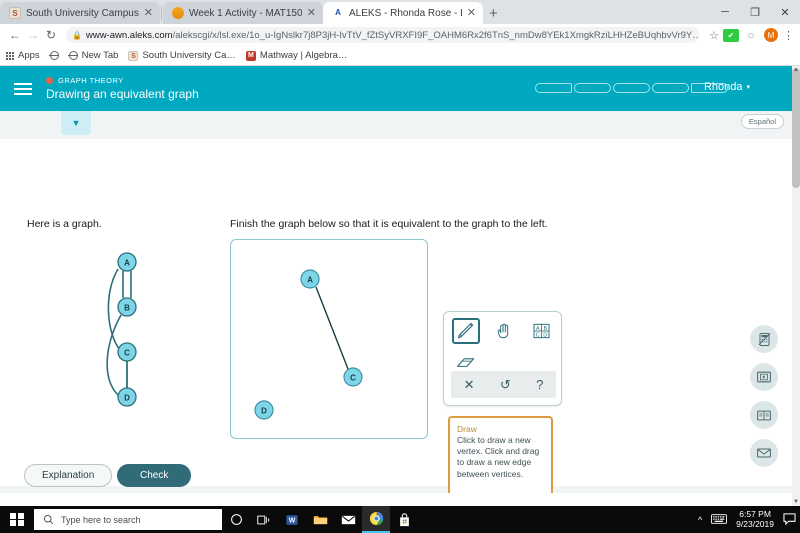 The width and height of the screenshot is (800, 533). Describe the element at coordinates (48, 519) in the screenshot. I see `search-icon` at that location.